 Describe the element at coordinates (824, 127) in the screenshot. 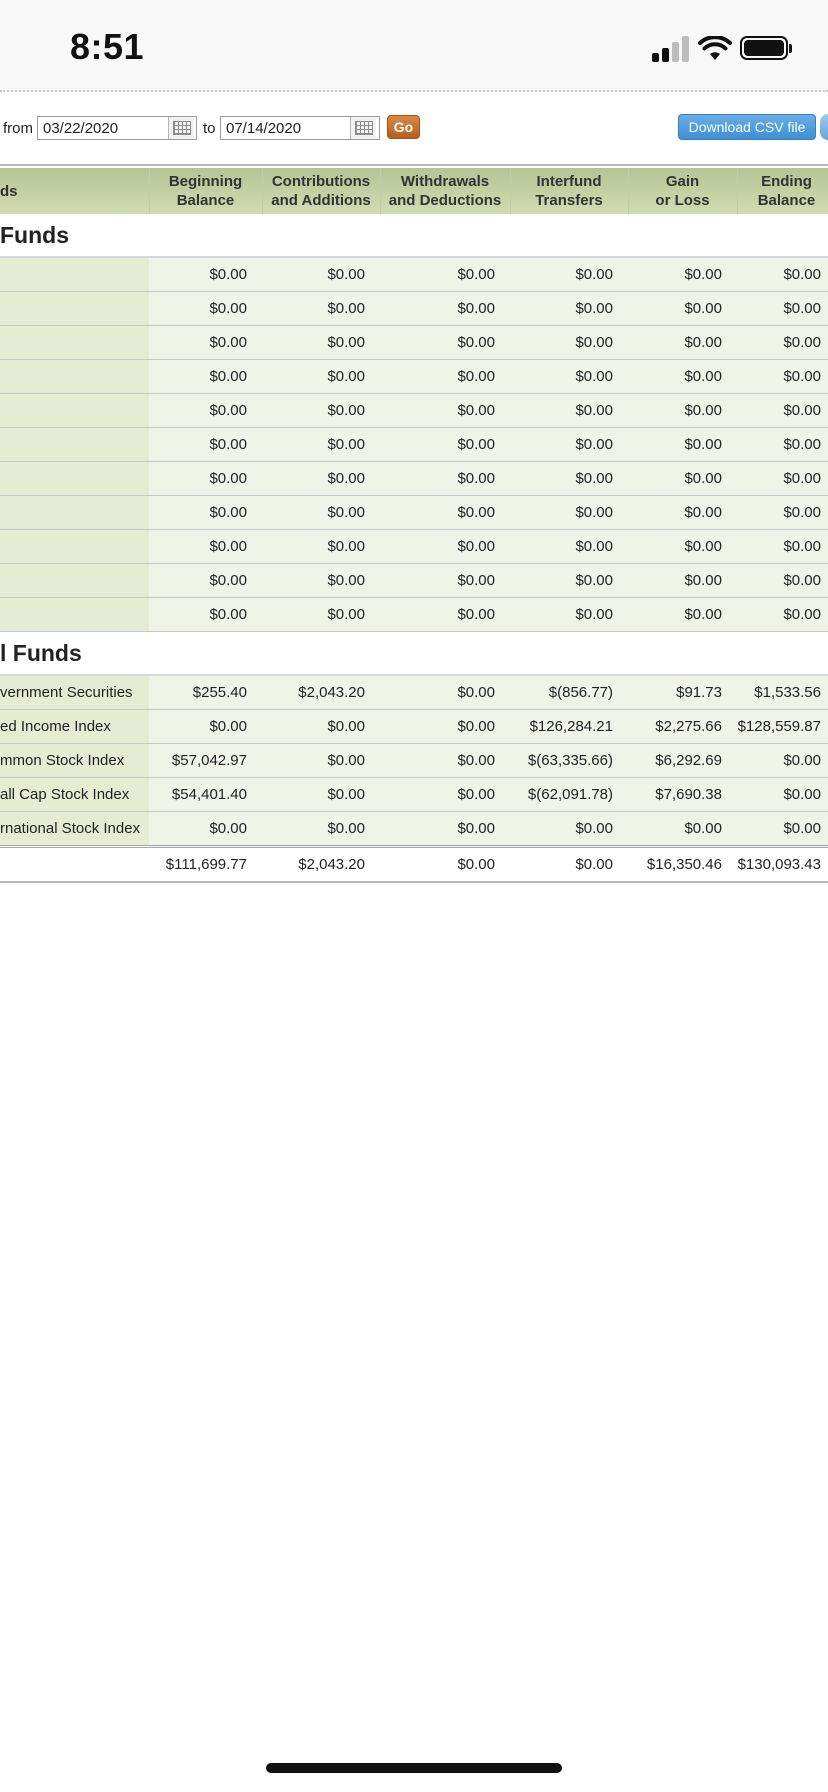

I see `help-button` at that location.